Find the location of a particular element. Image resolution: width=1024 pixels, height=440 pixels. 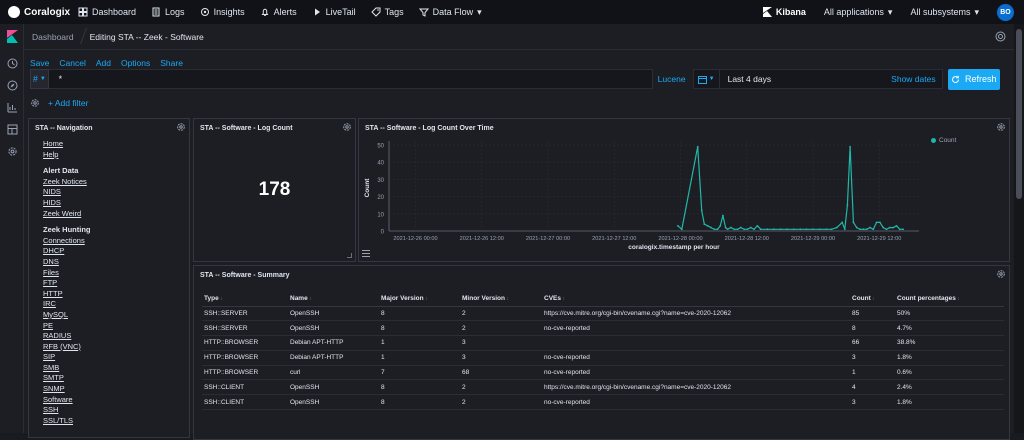

nav-link-pe: PE is located at coordinates (67, 326).